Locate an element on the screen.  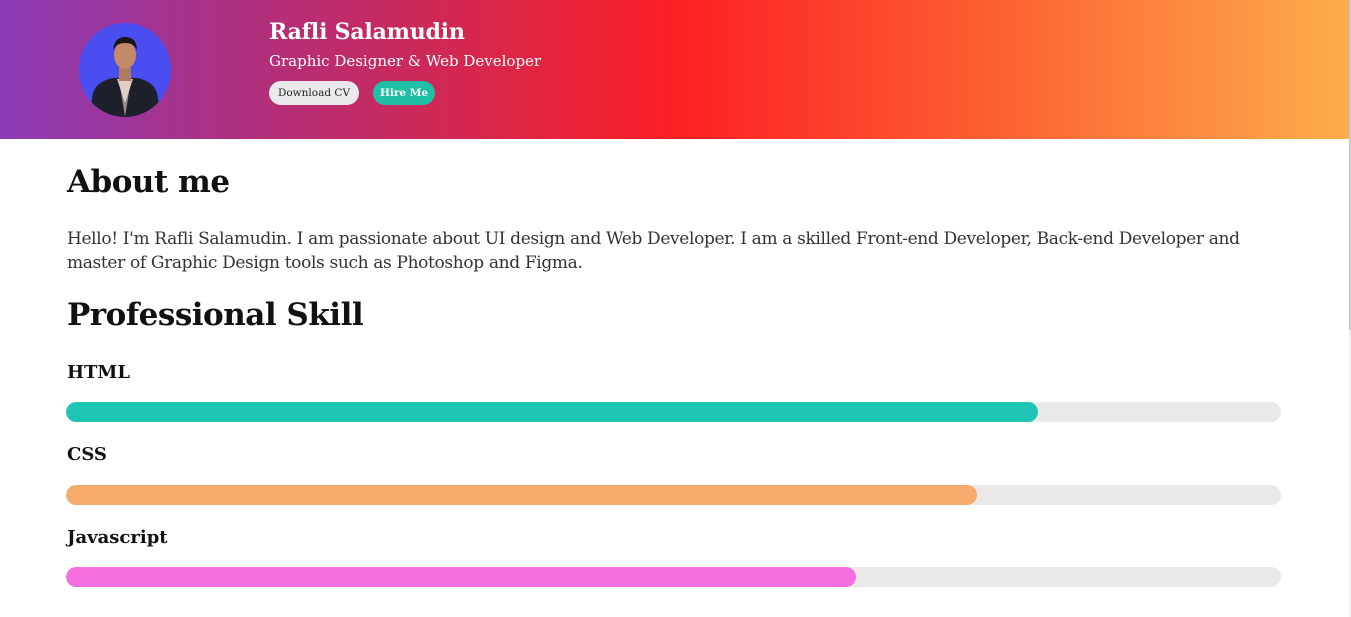
skills-heading: Professional Skill is located at coordinates (215, 315).